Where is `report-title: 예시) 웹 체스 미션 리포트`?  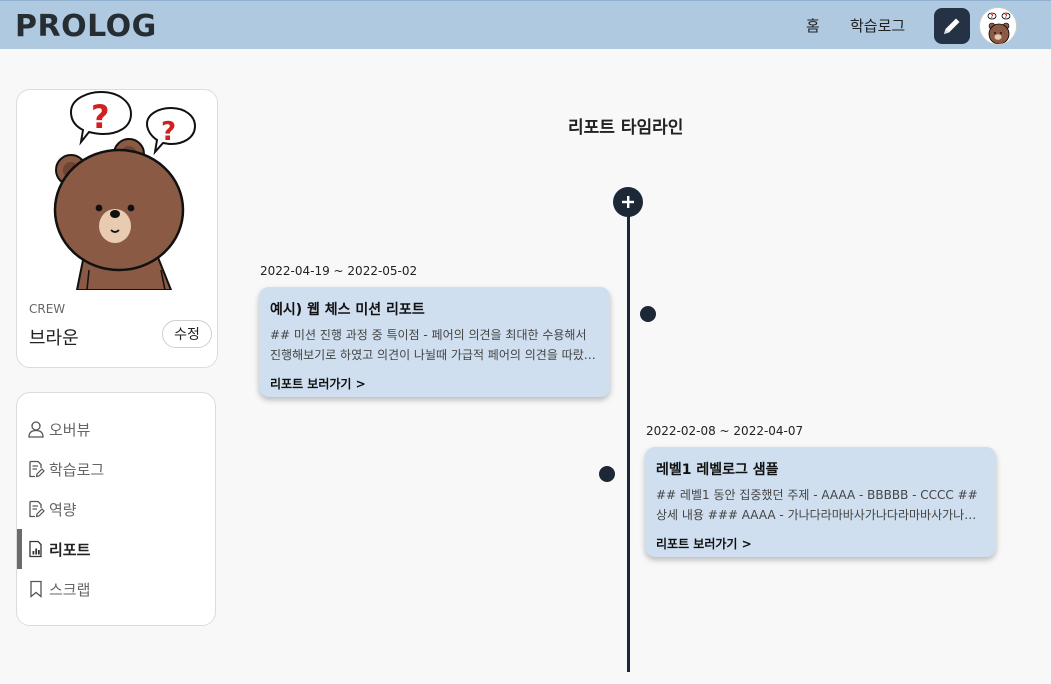 report-title: 예시) 웹 체스 미션 리포트 is located at coordinates (347, 310).